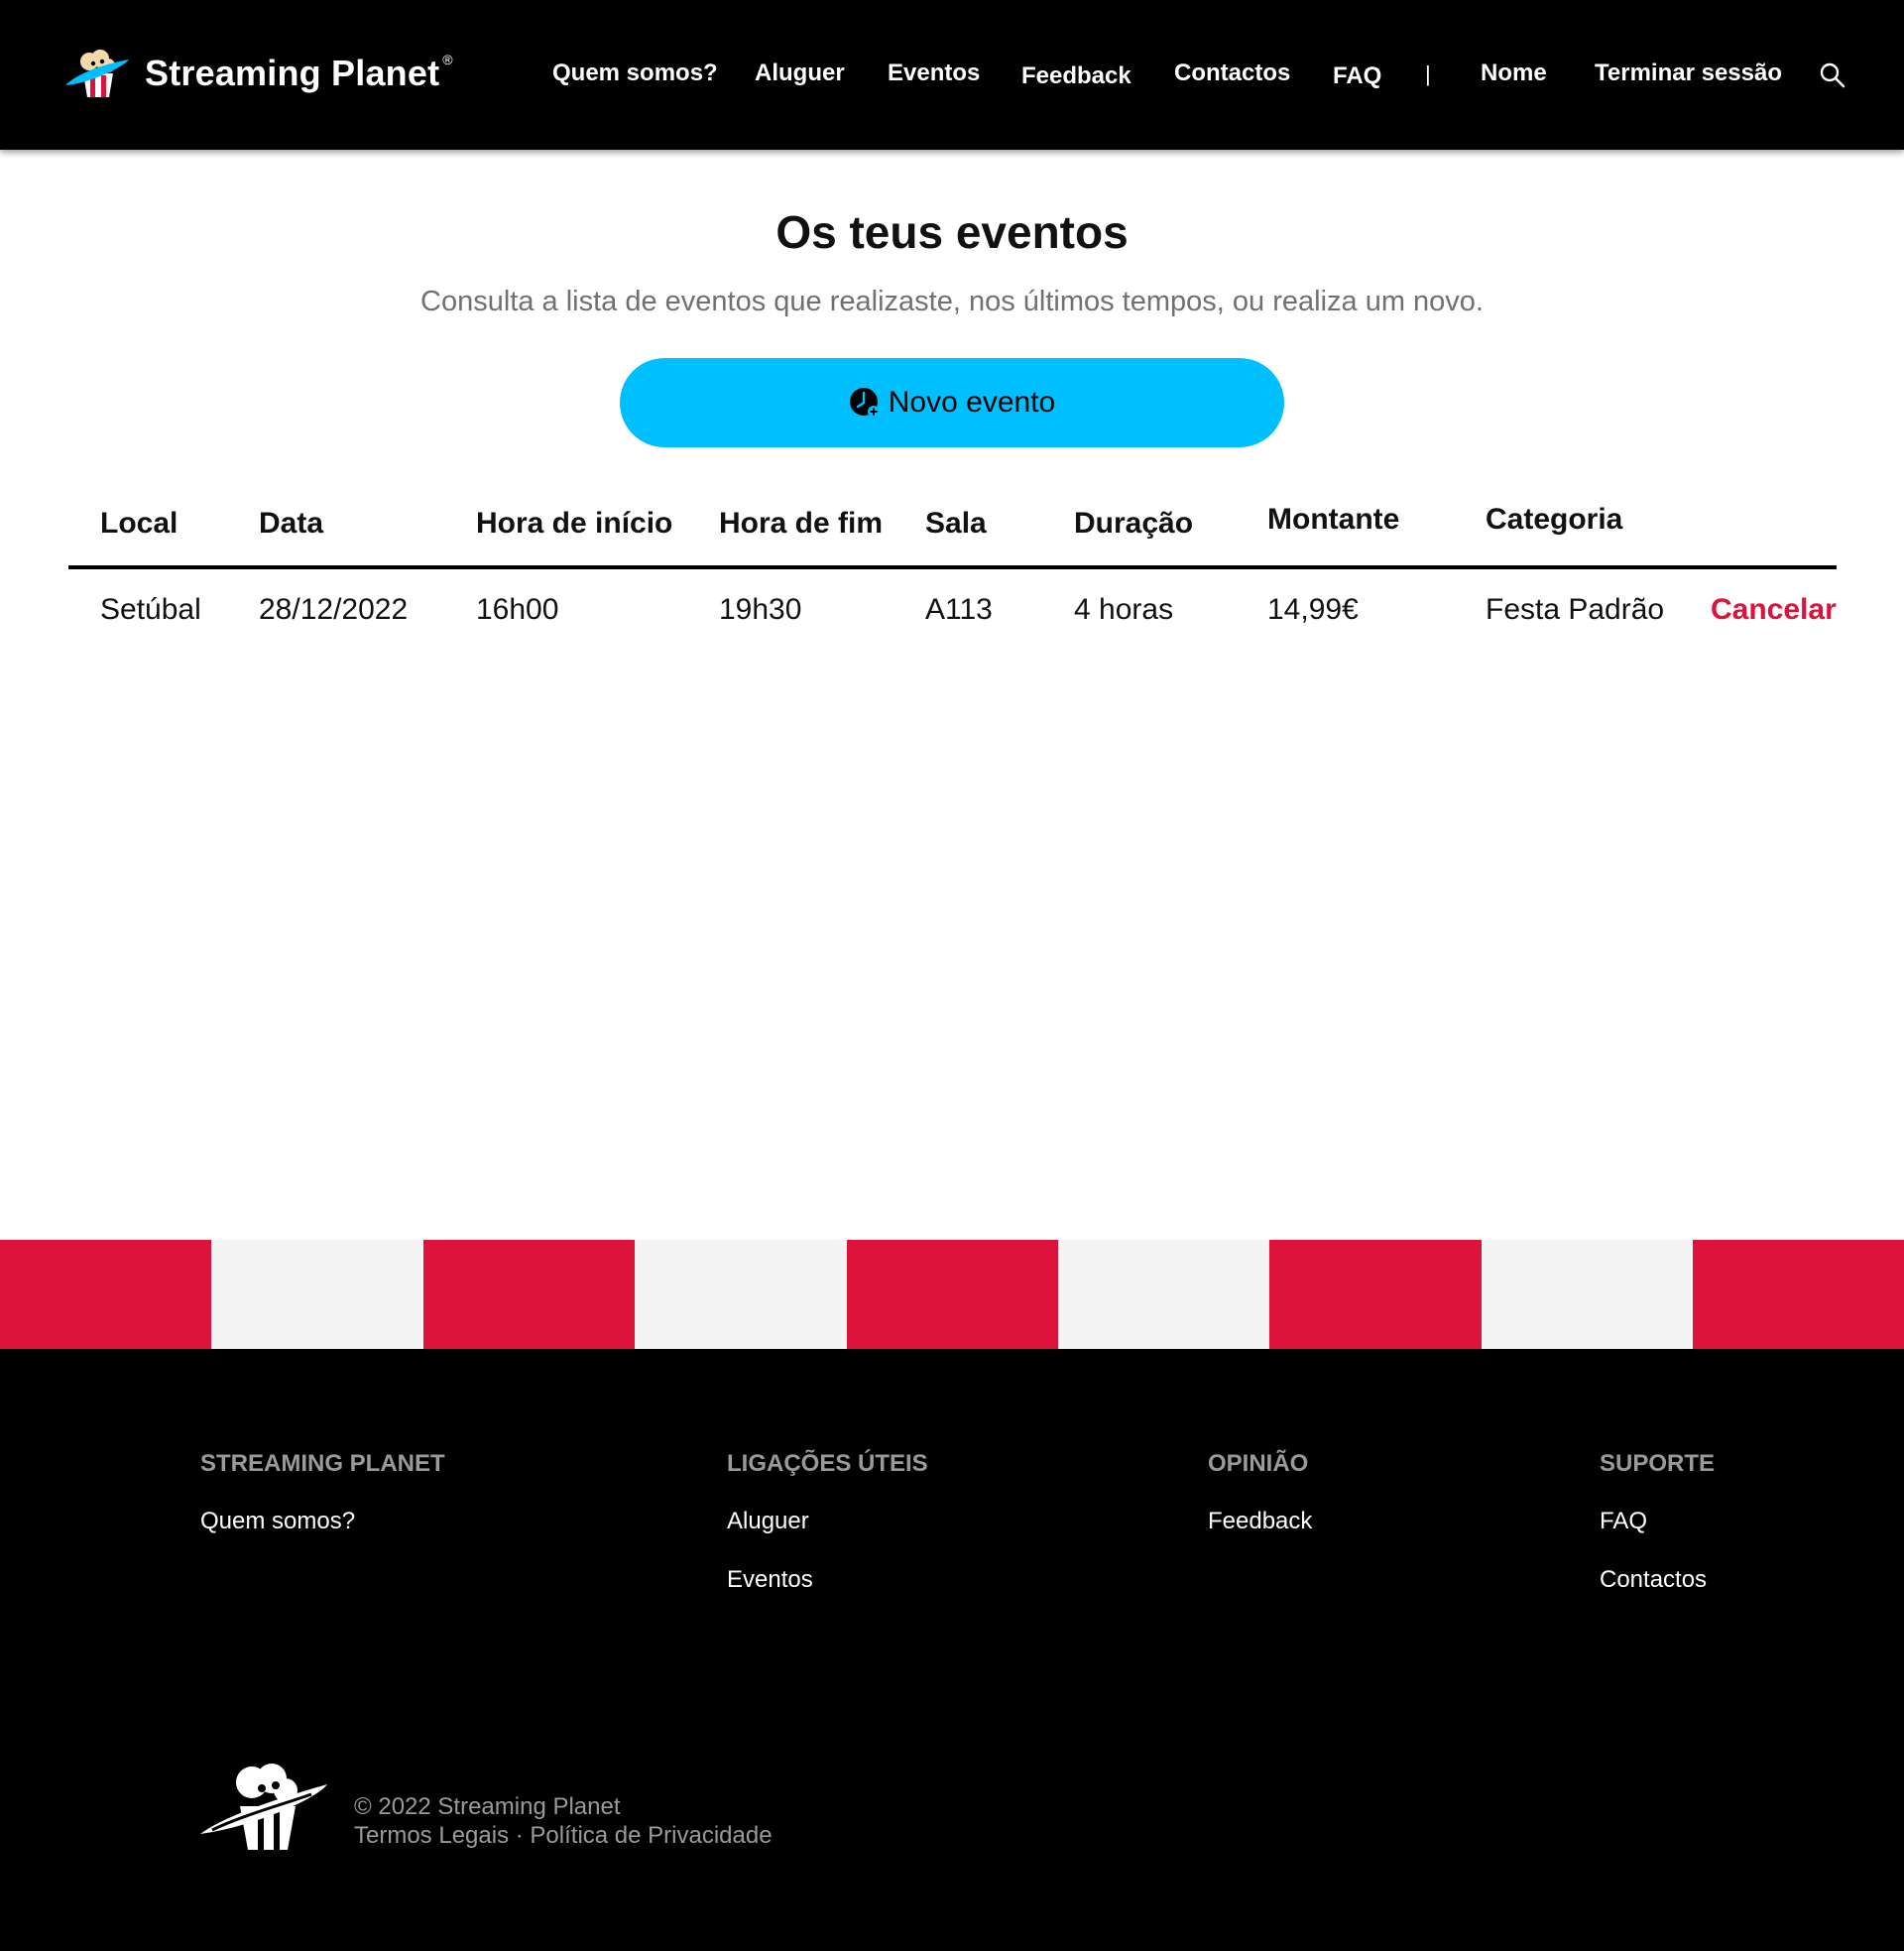  Describe the element at coordinates (1357, 76) in the screenshot. I see `nav-faq: FAQ` at that location.